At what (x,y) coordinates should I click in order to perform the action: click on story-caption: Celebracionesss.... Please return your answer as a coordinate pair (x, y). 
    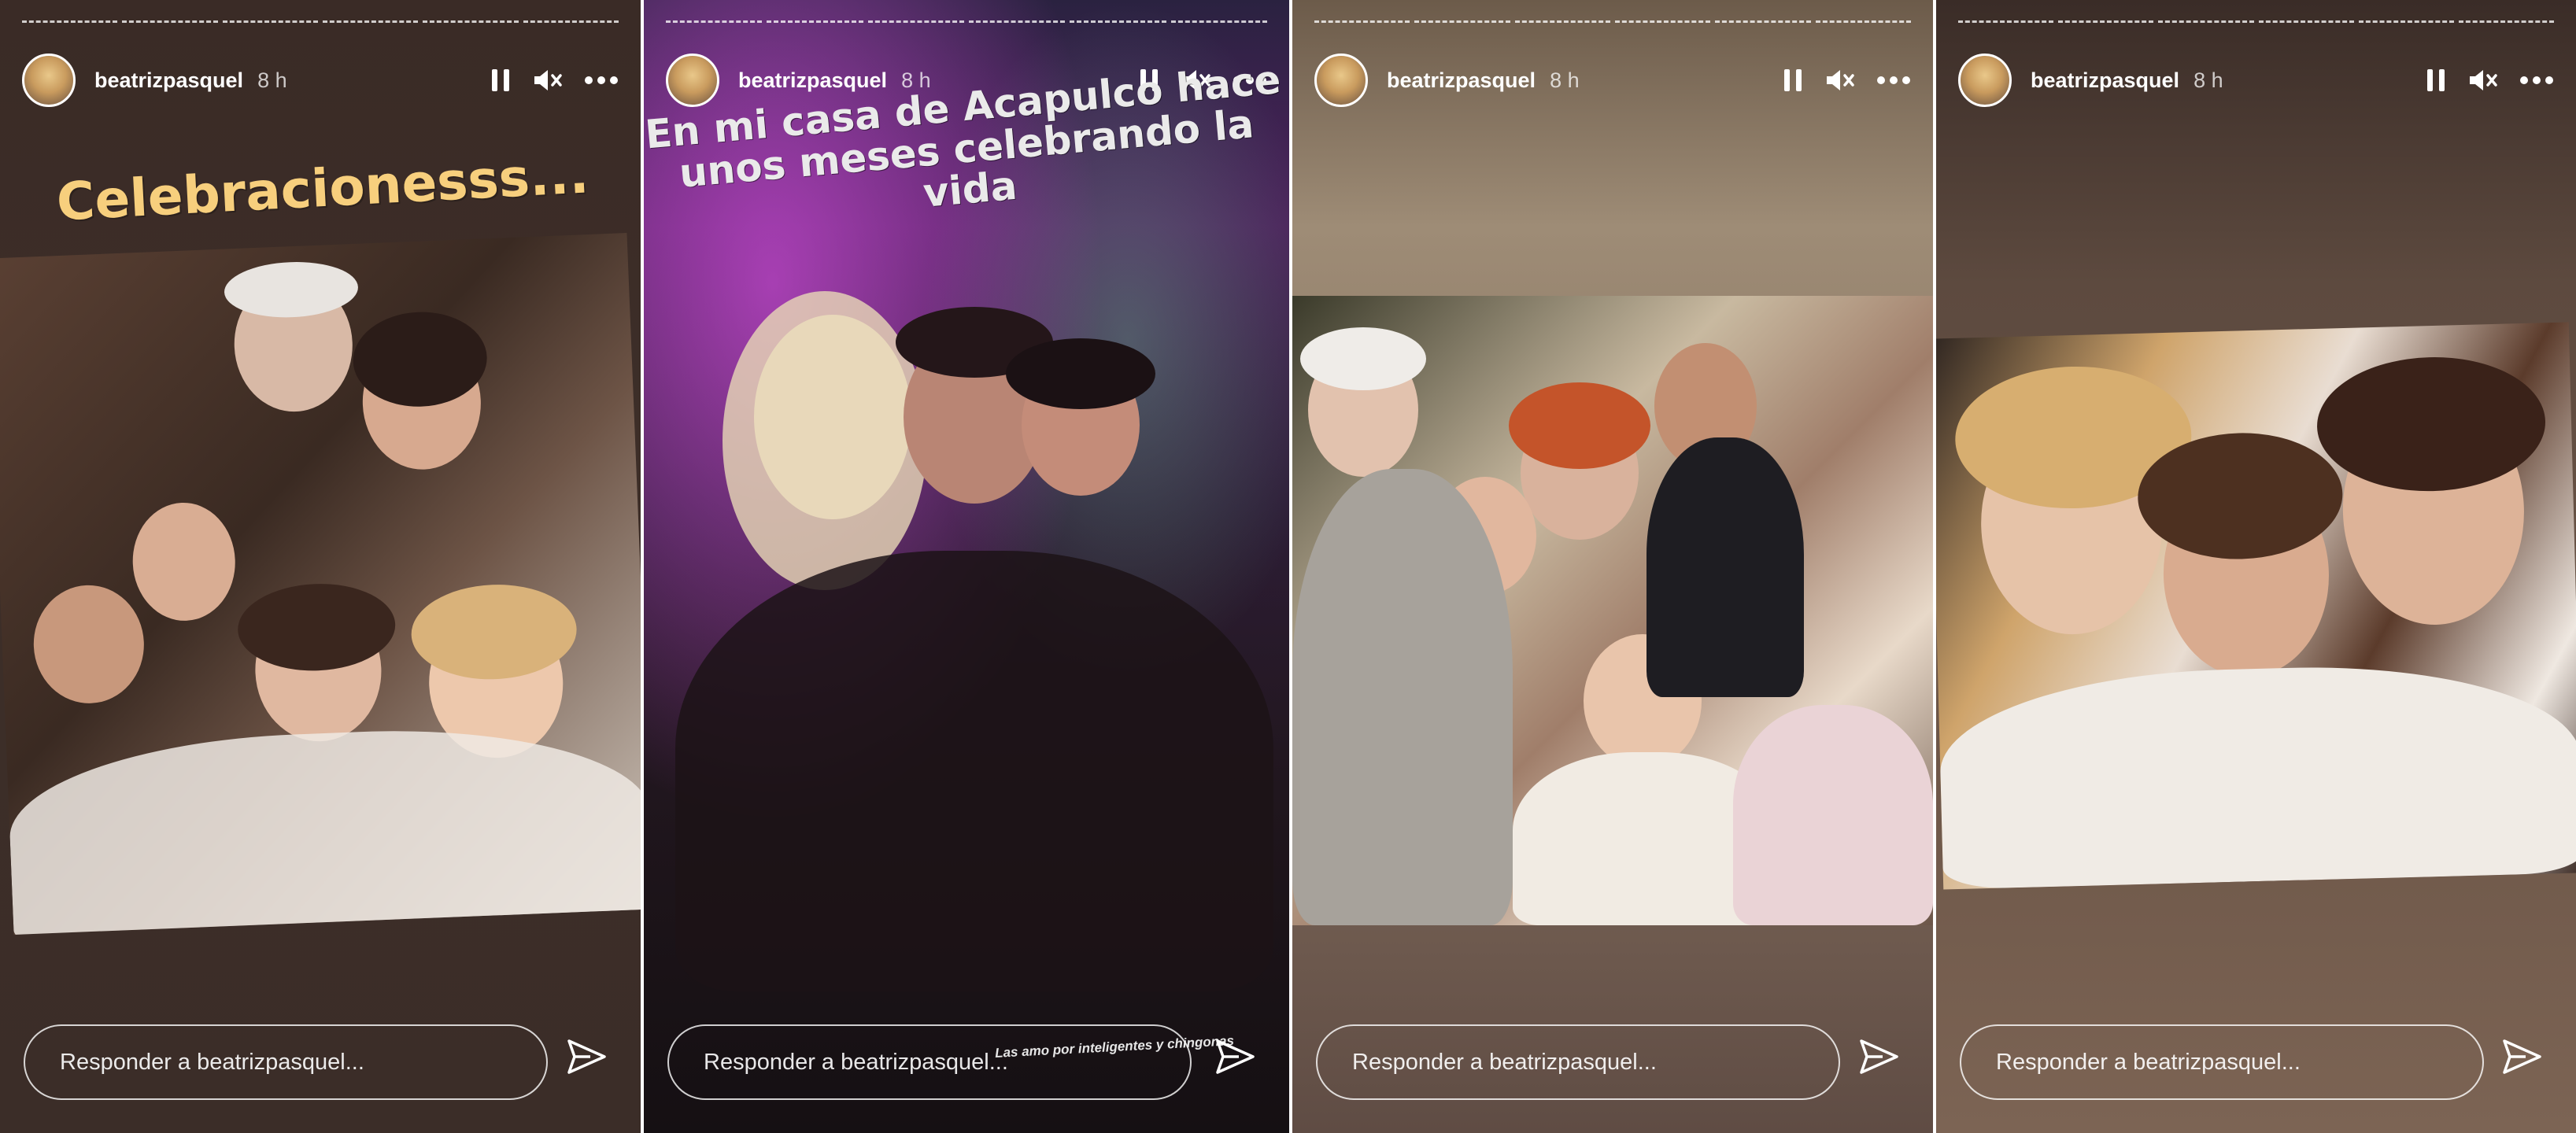
    Looking at the image, I should click on (322, 188).